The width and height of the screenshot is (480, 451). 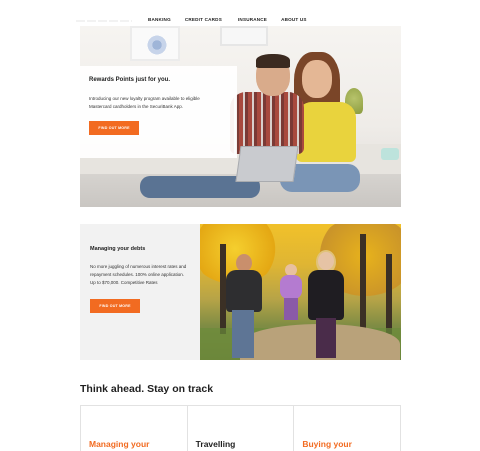 What do you see at coordinates (267, 164) in the screenshot?
I see `laptop` at bounding box center [267, 164].